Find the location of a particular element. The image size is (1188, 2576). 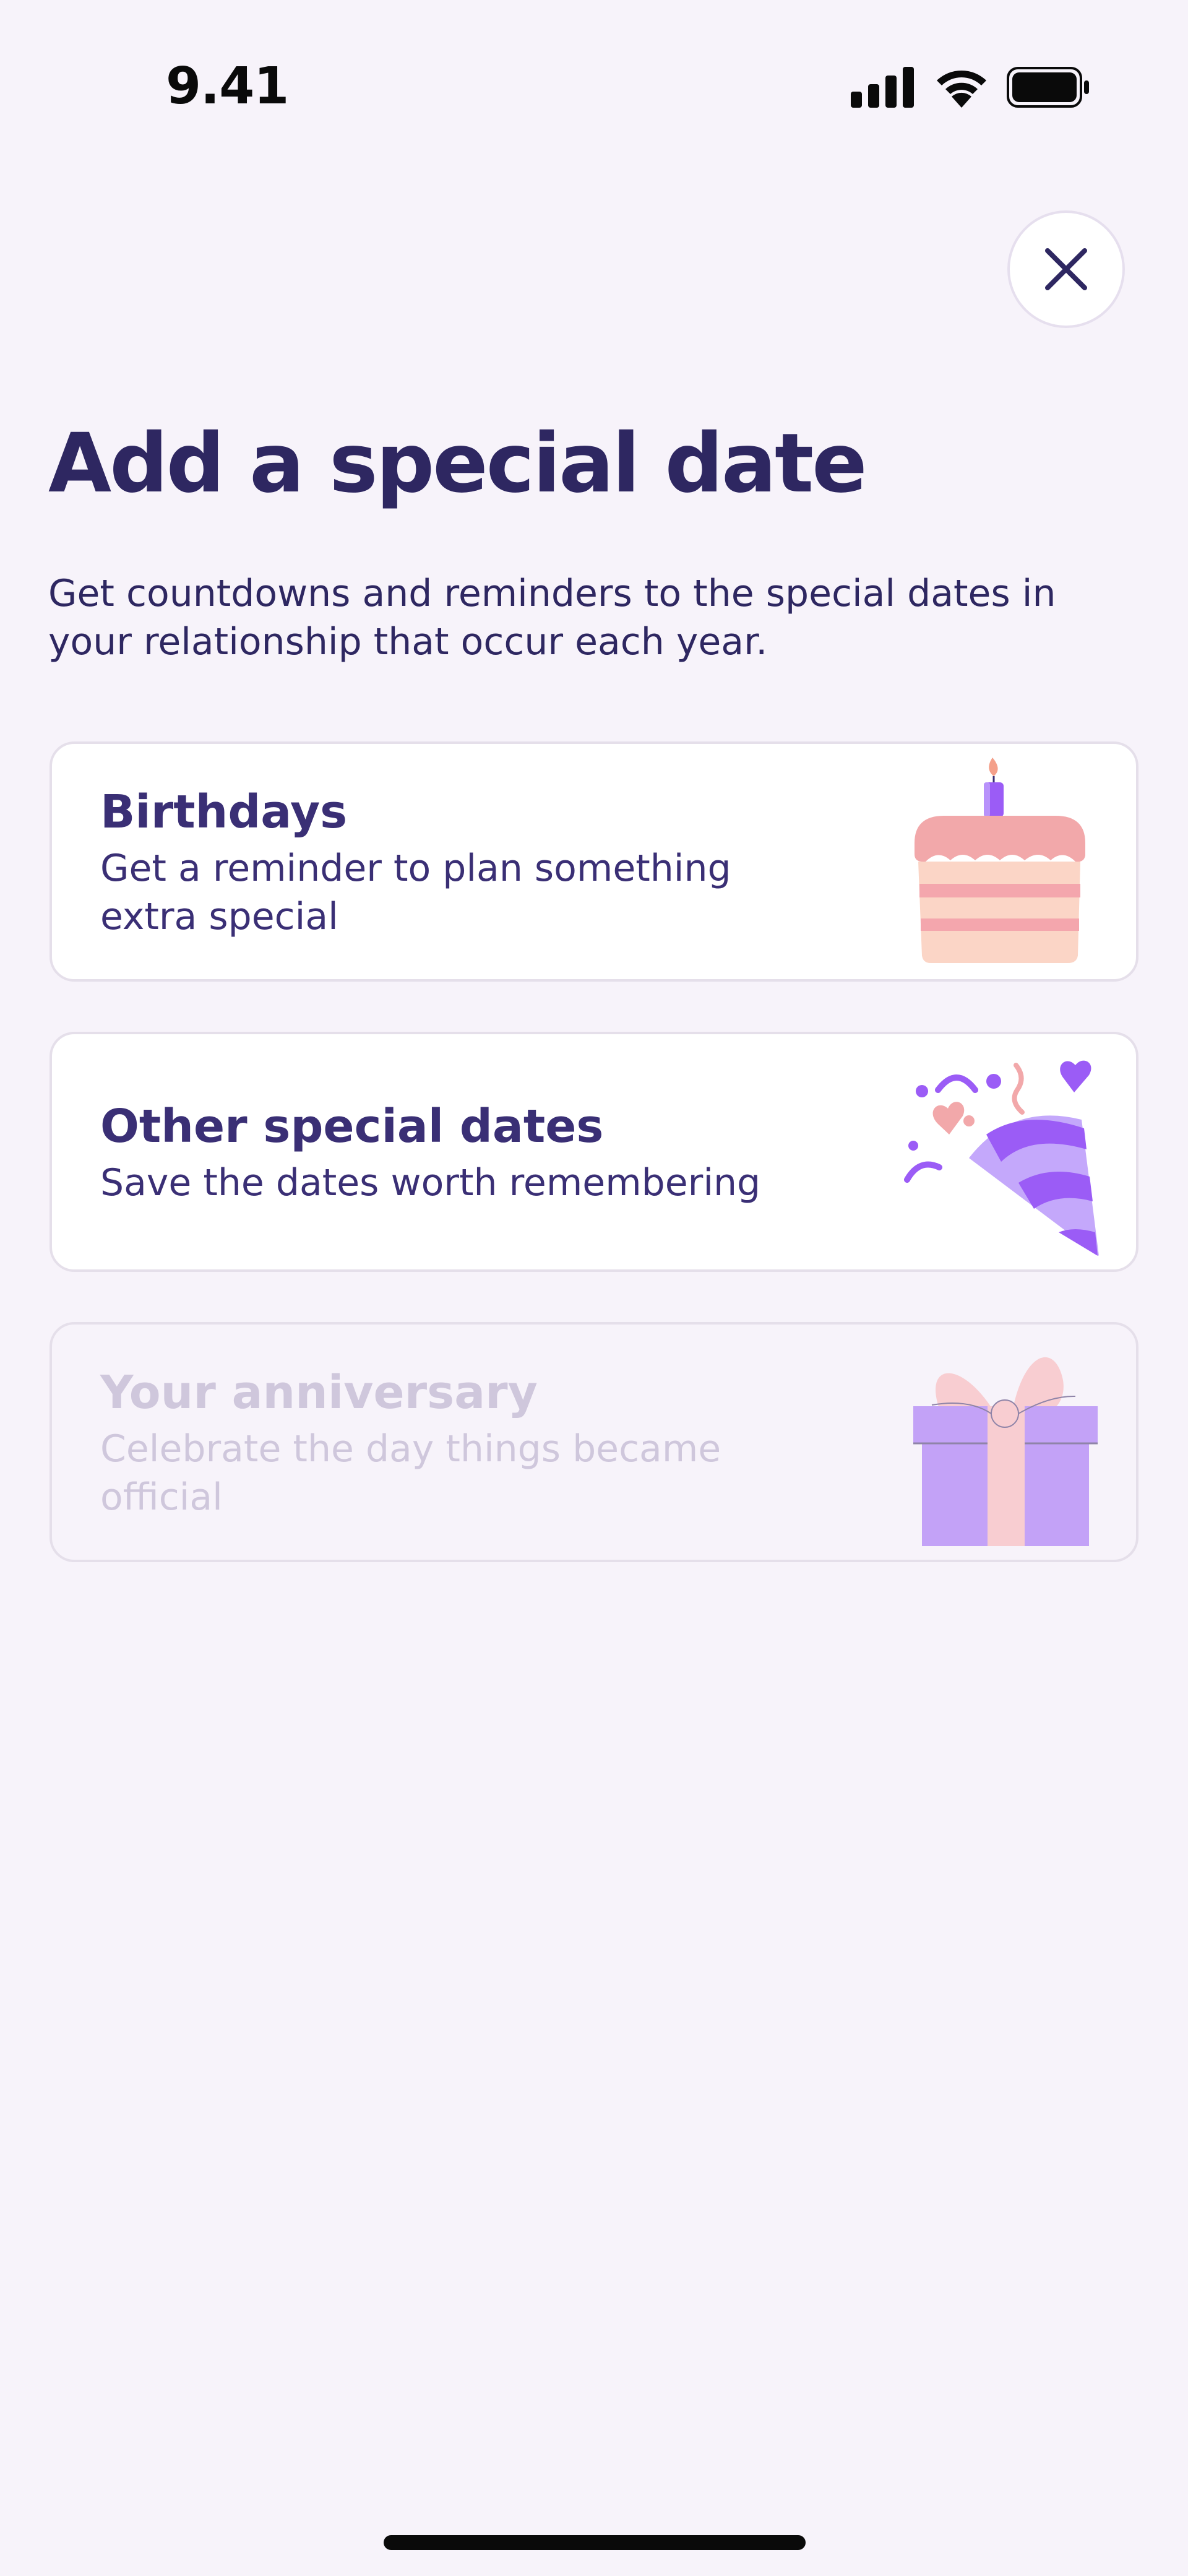

close-button is located at coordinates (1066, 269).